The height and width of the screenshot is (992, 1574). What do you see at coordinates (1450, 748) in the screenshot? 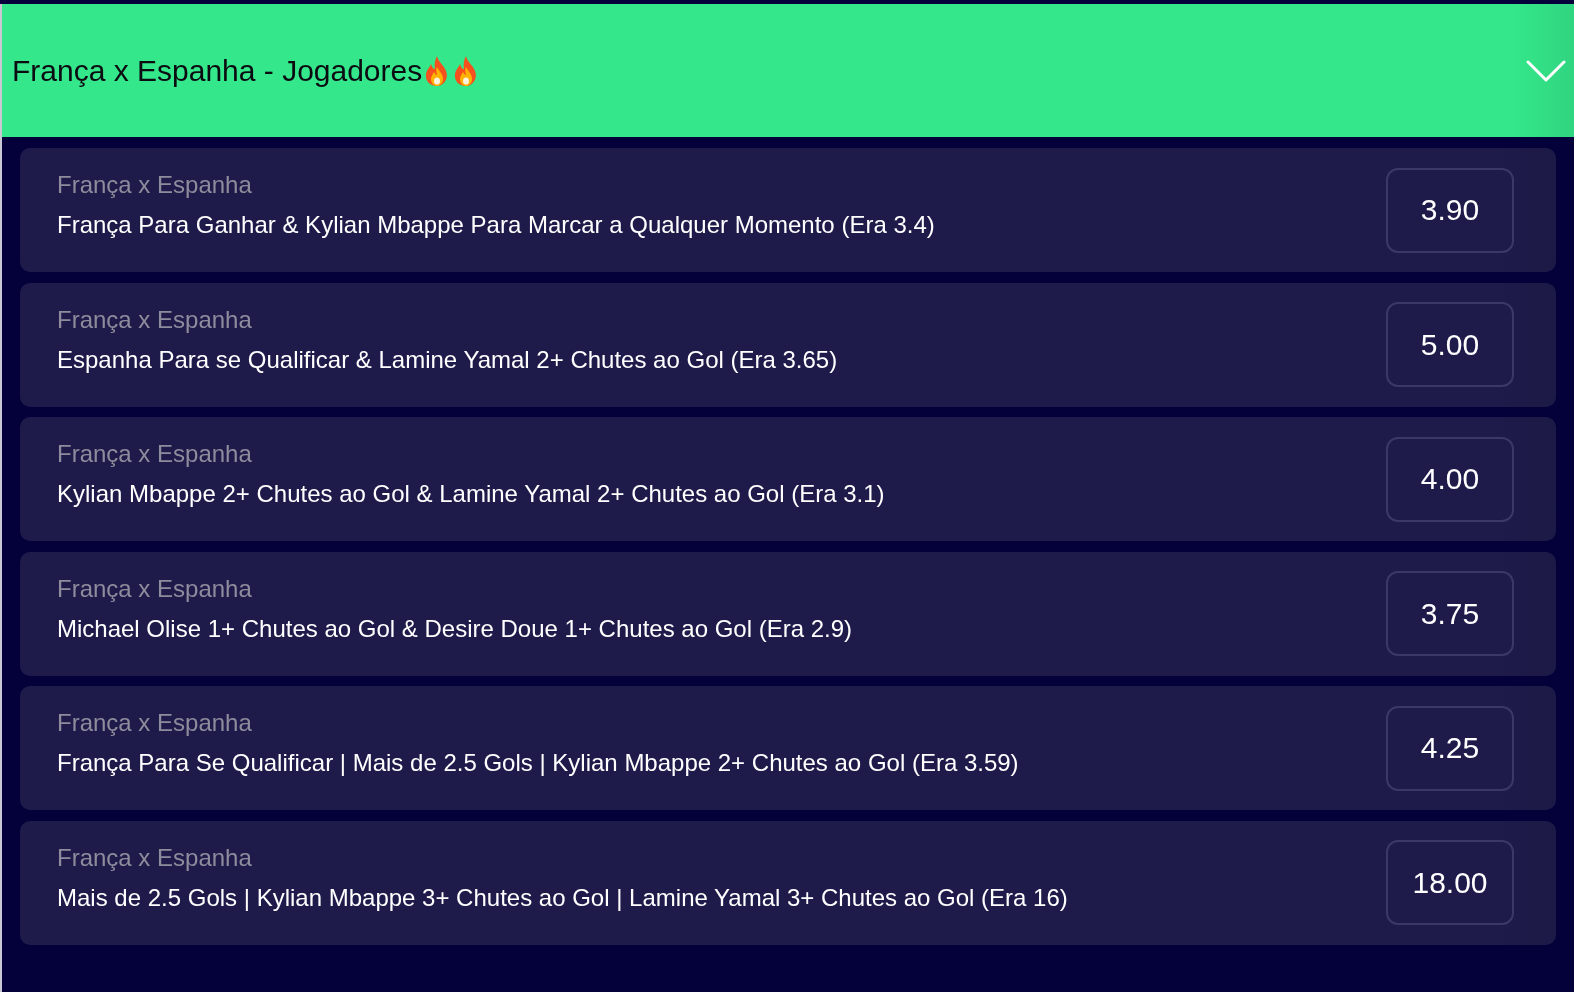
I see `odds-button: 4.25` at bounding box center [1450, 748].